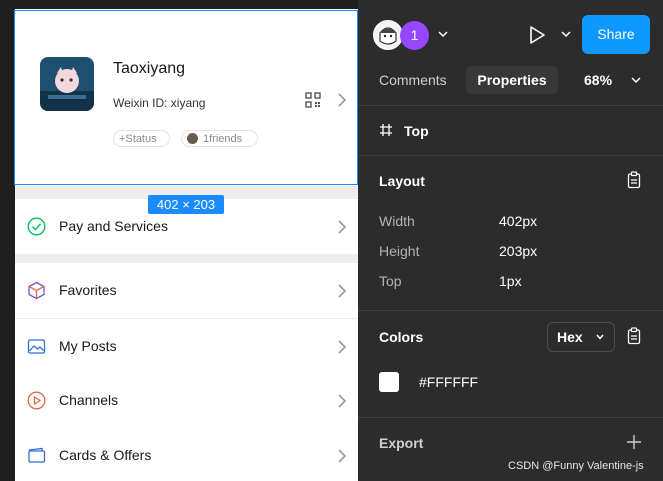 This screenshot has height=481, width=663. I want to click on my-posts-icon, so click(36, 346).